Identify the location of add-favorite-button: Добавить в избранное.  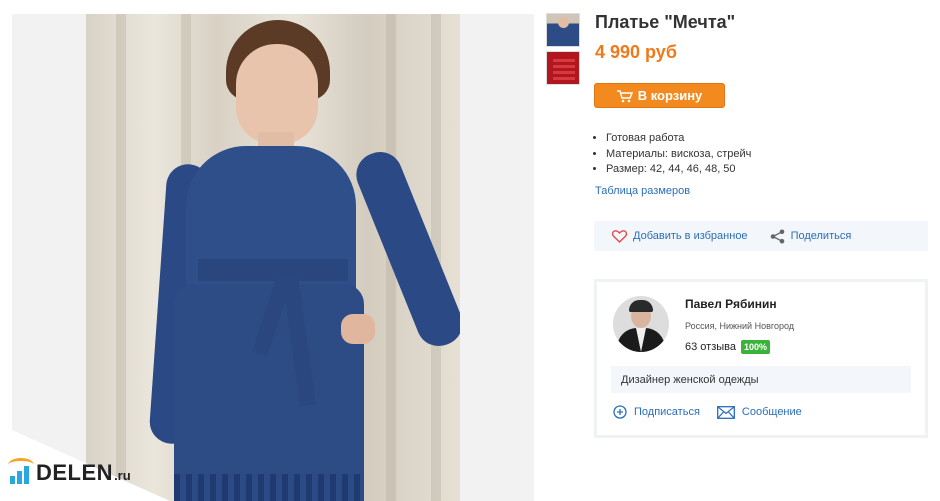
(680, 236).